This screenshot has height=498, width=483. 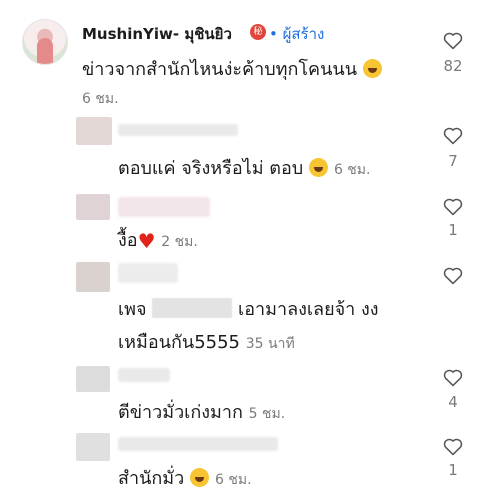 I want to click on reply-text: งื้อ, so click(x=128, y=240).